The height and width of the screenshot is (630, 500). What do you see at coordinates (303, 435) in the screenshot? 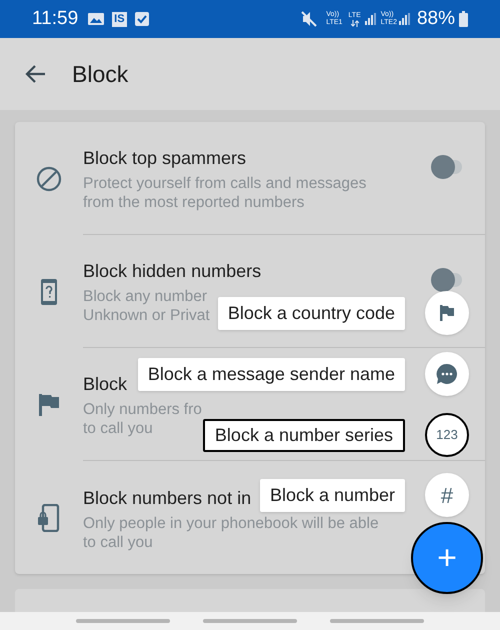
I see `action-label: Block a number series` at bounding box center [303, 435].